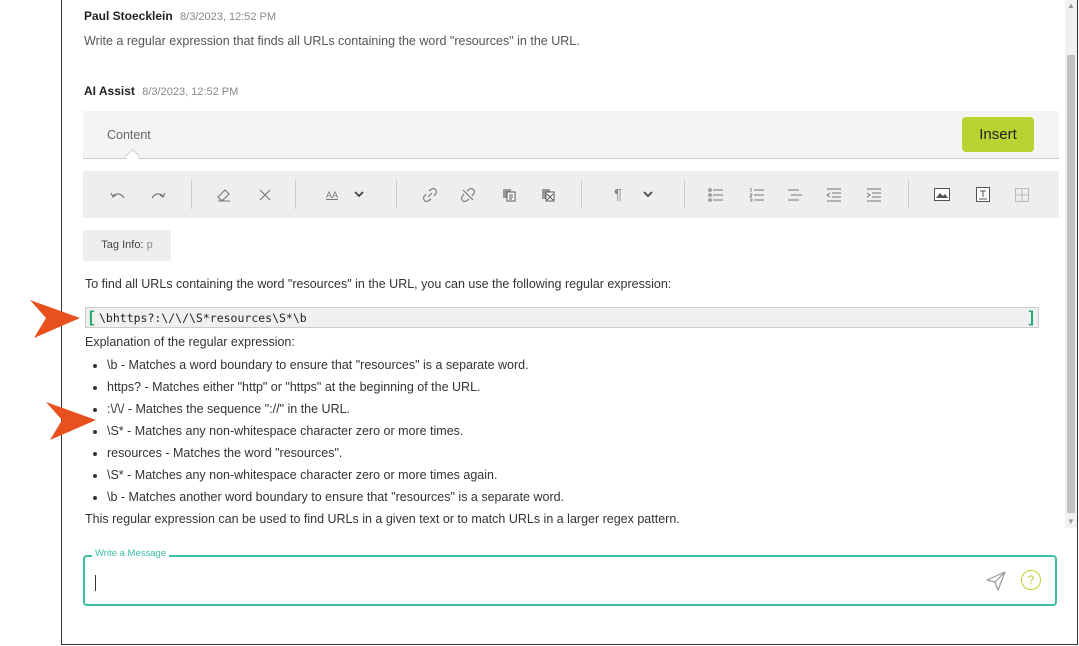 The height and width of the screenshot is (646, 1079). I want to click on decrease-indent-icon, so click(834, 194).